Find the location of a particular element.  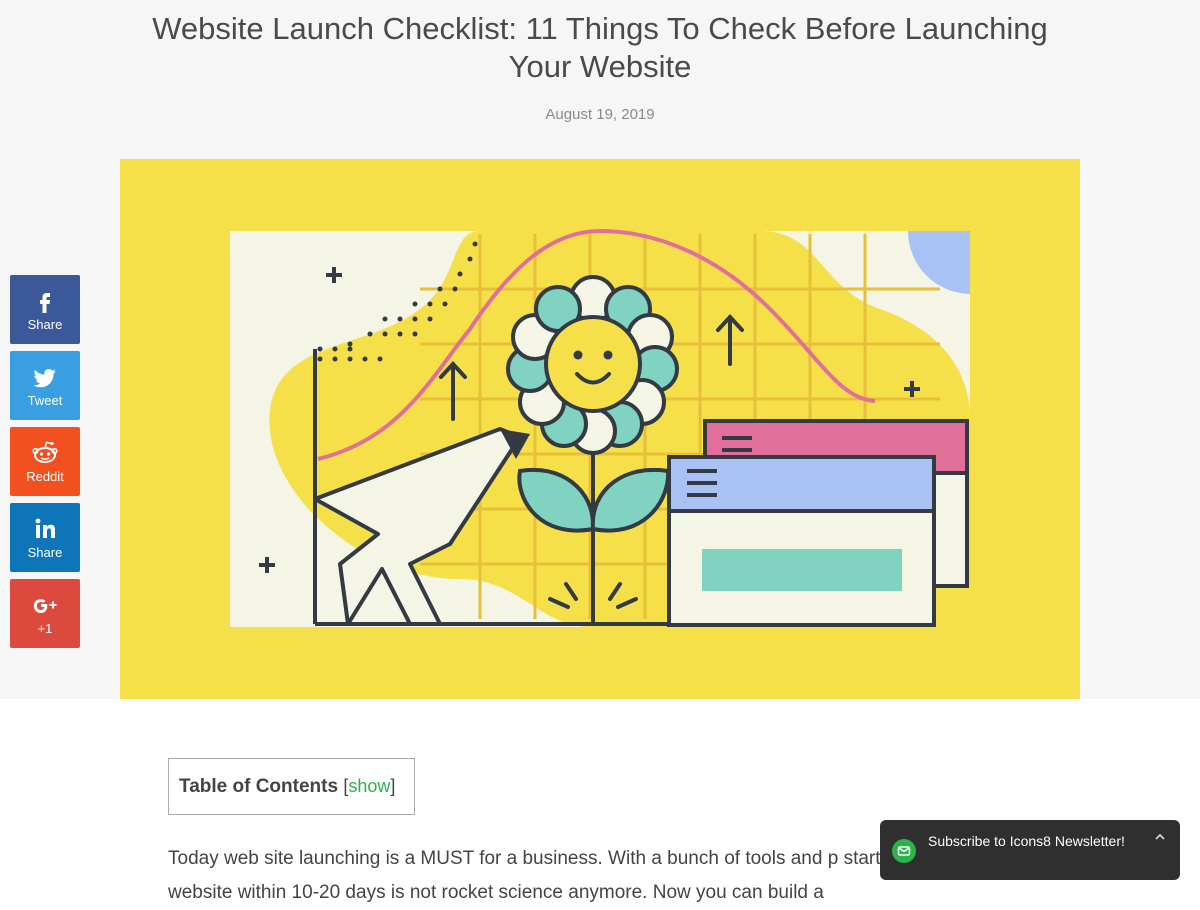

newsletter-text: Subscribe to Icons8 Newsletter! is located at coordinates (1026, 841).